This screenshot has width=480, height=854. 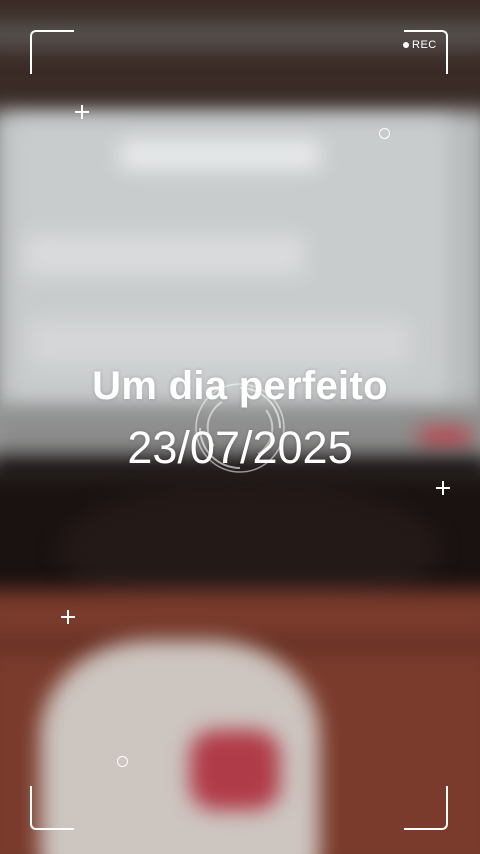 What do you see at coordinates (240, 447) in the screenshot?
I see `caption-date: 23/07/2025` at bounding box center [240, 447].